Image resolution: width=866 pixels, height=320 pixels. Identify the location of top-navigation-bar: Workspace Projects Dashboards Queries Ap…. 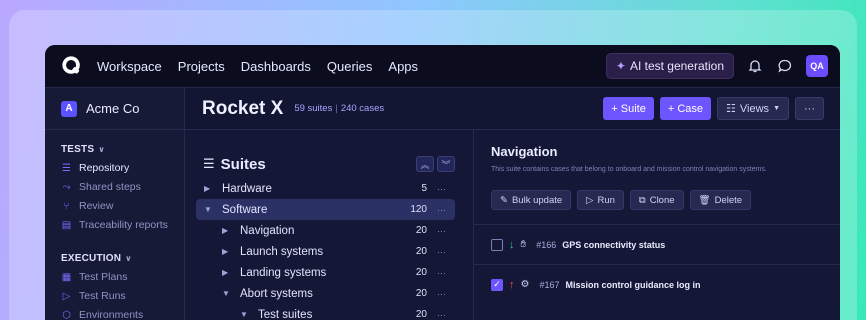
(442, 66).